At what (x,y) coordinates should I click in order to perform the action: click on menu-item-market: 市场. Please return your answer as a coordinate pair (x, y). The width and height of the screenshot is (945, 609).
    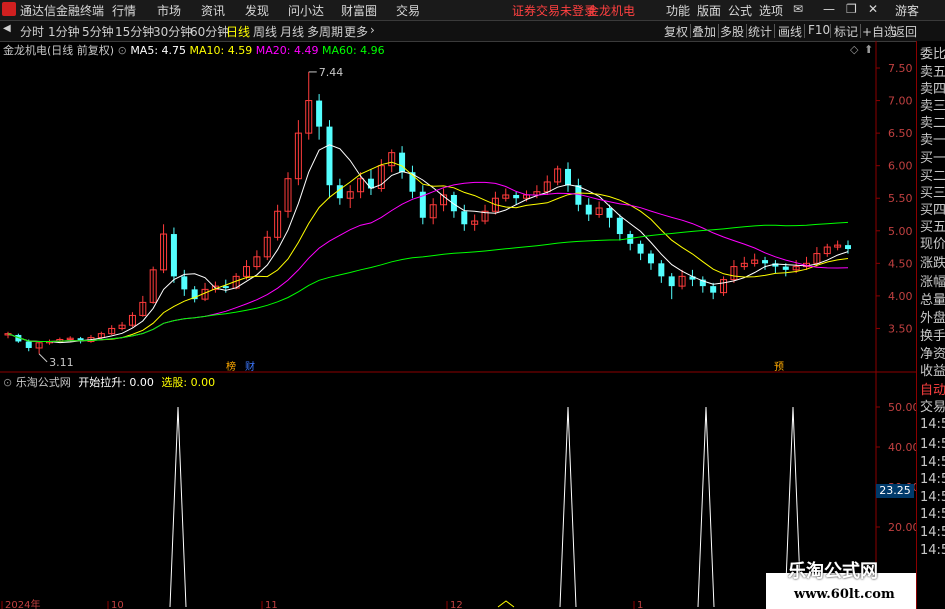
    Looking at the image, I should click on (169, 10).